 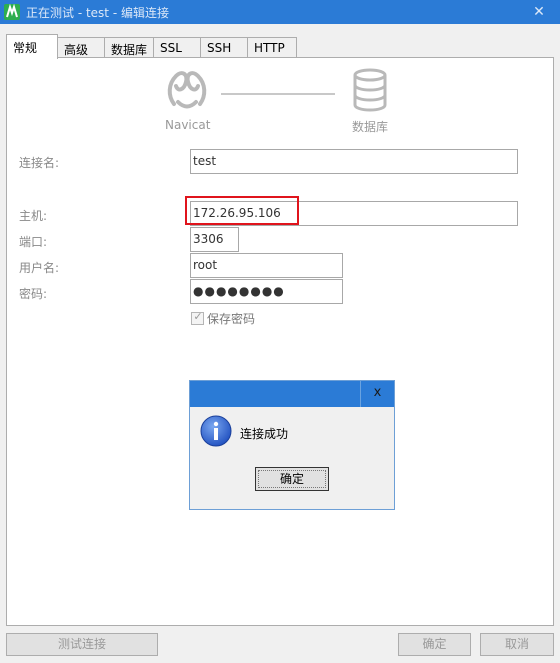 I want to click on dialog-body: 连接成功 确定, so click(x=292, y=458).